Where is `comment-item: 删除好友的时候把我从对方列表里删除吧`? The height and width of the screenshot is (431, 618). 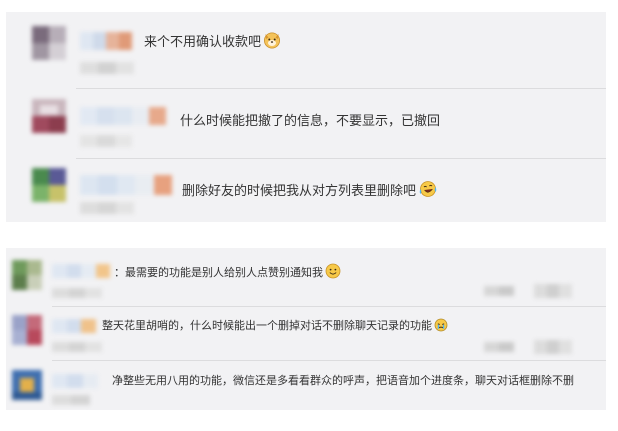
comment-item: 删除好友的时候把我从对方列表里删除吧 is located at coordinates (306, 190).